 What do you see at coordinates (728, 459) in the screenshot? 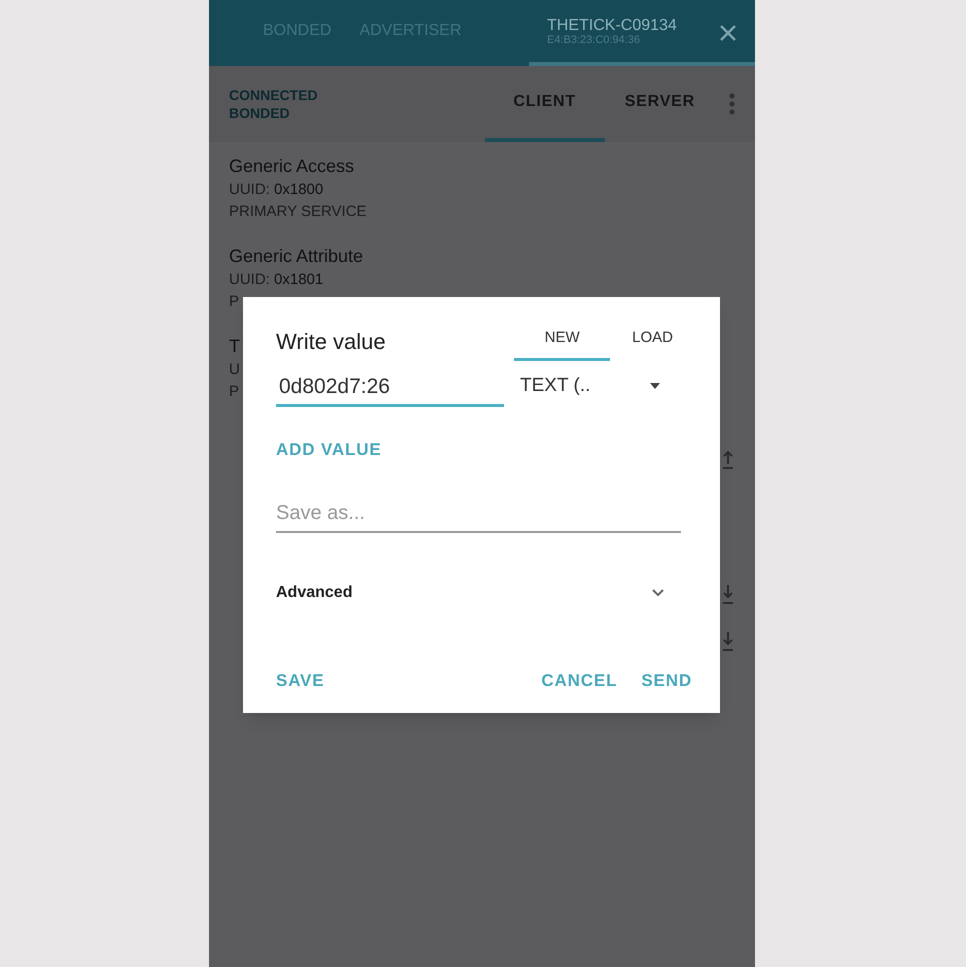
I see `upload-icon` at bounding box center [728, 459].